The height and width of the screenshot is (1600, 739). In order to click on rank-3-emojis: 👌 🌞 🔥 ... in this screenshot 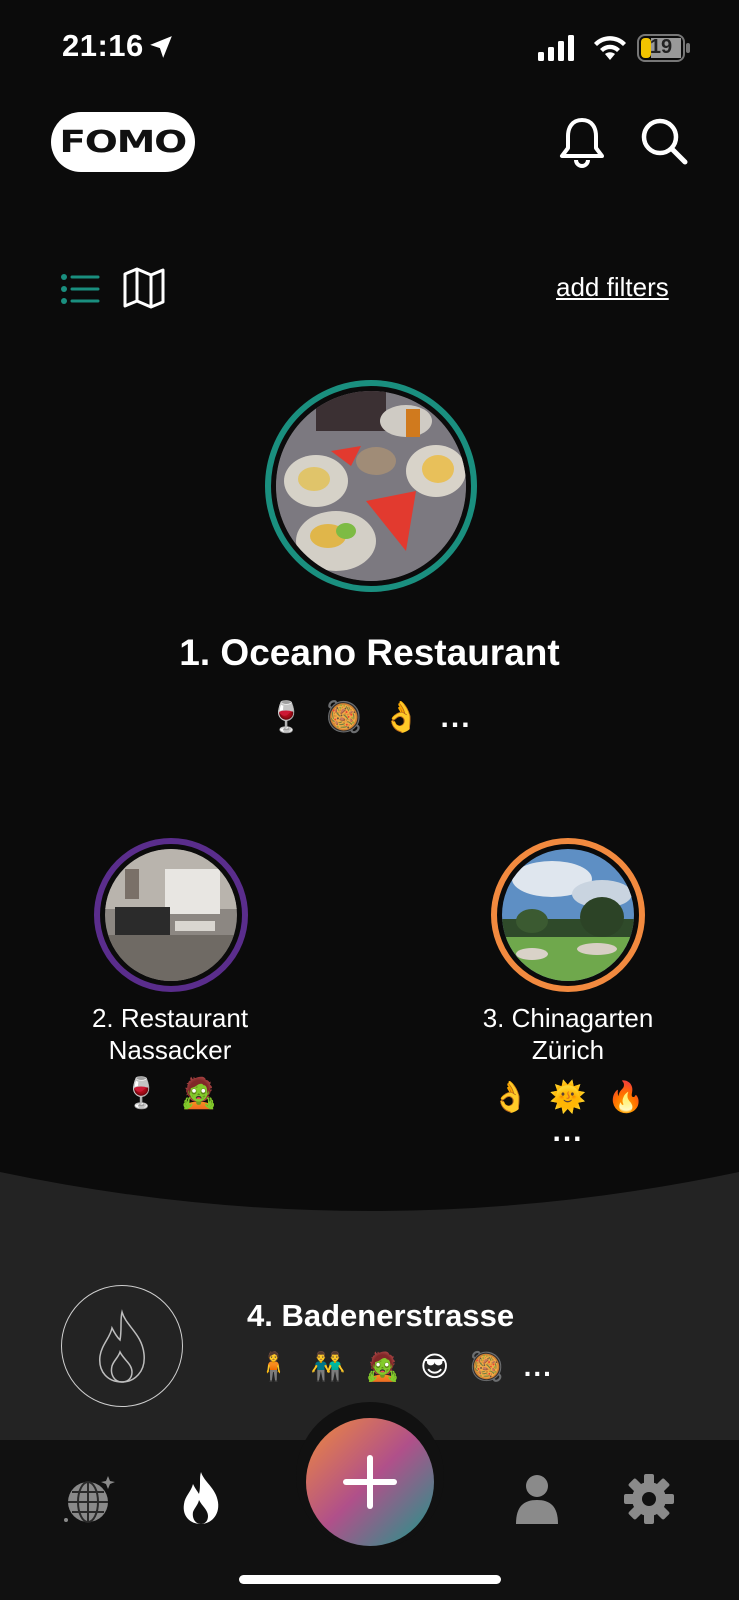, I will do `click(568, 1114)`.